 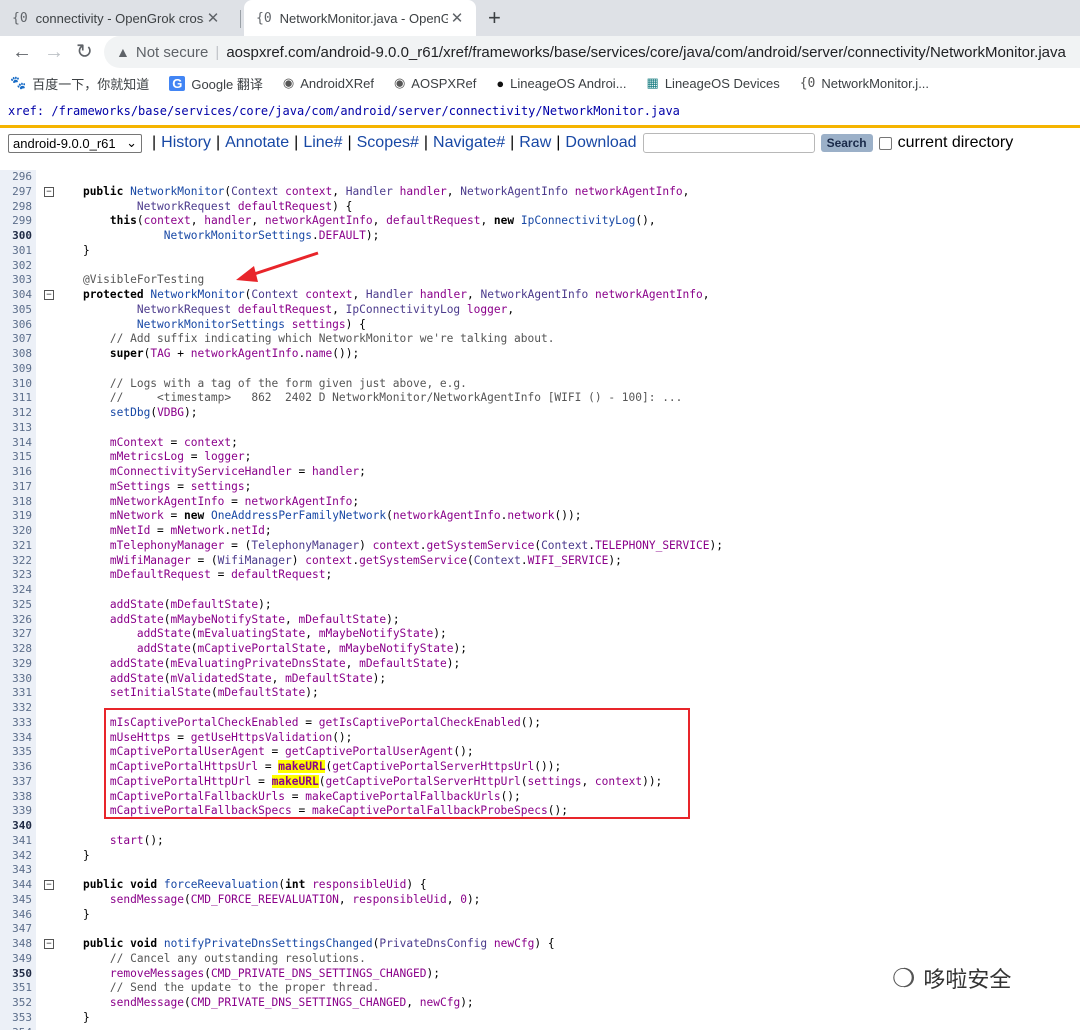 I want to click on line-number: 340, so click(x=18, y=826).